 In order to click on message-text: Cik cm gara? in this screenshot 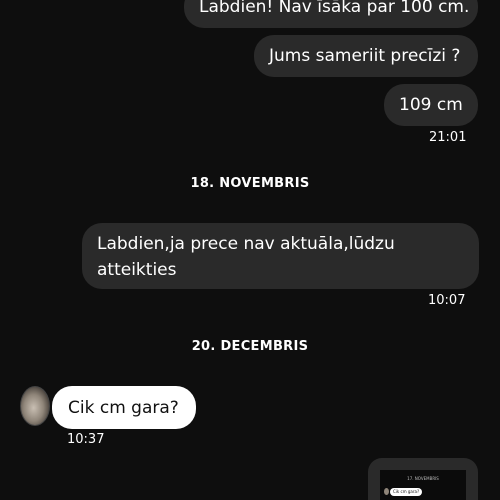, I will do `click(123, 408)`.